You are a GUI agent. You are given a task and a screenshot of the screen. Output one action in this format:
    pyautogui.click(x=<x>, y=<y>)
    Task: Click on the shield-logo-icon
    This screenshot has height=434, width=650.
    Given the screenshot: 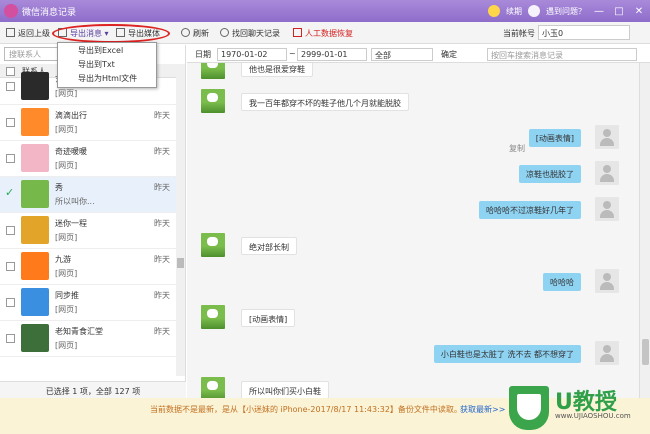 What is the action you would take?
    pyautogui.click(x=529, y=408)
    